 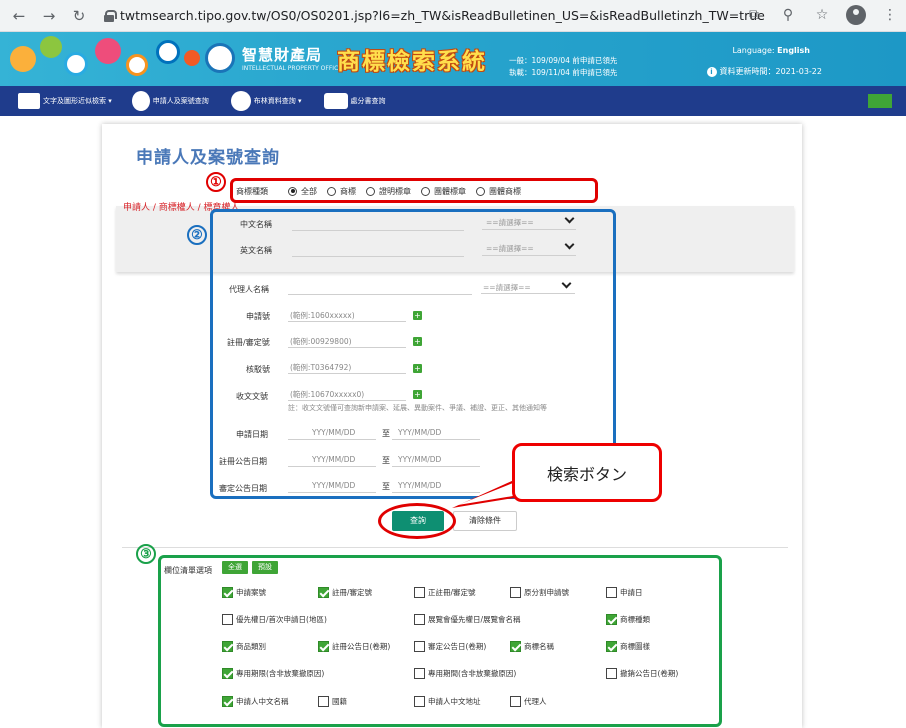 I want to click on column-checkbox: 商標種類, so click(x=628, y=619).